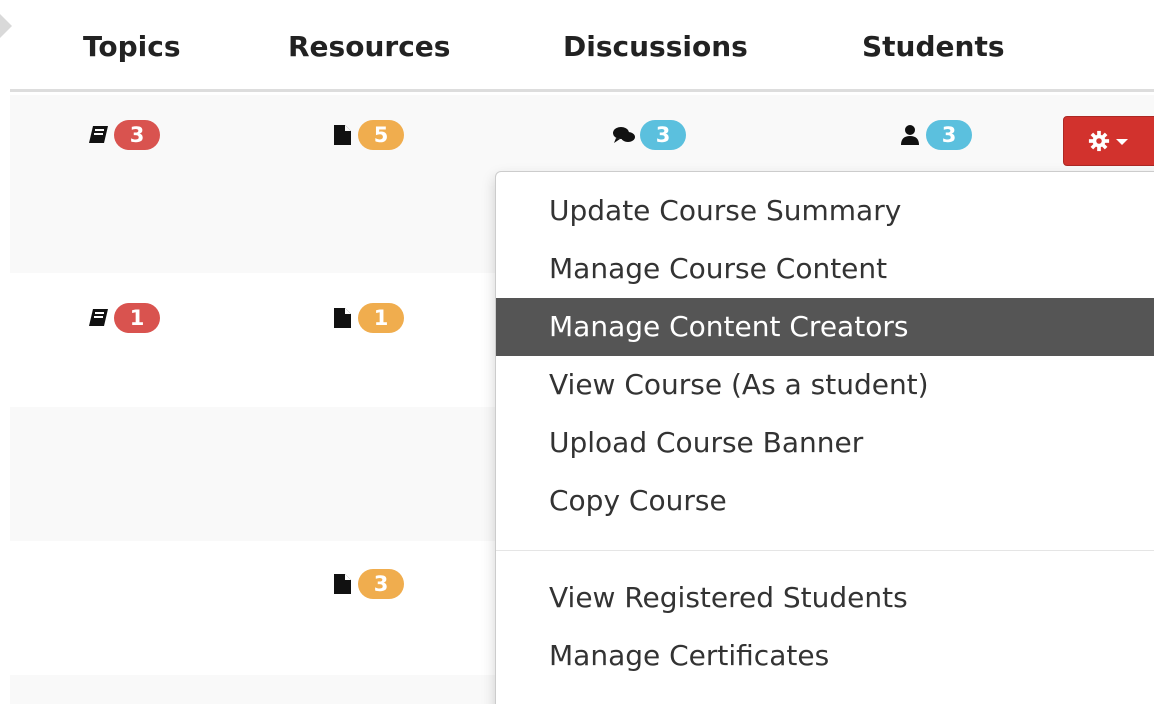 This screenshot has height=704, width=1154. I want to click on table-header: Topics Resources Discussions Students, so click(582, 46).